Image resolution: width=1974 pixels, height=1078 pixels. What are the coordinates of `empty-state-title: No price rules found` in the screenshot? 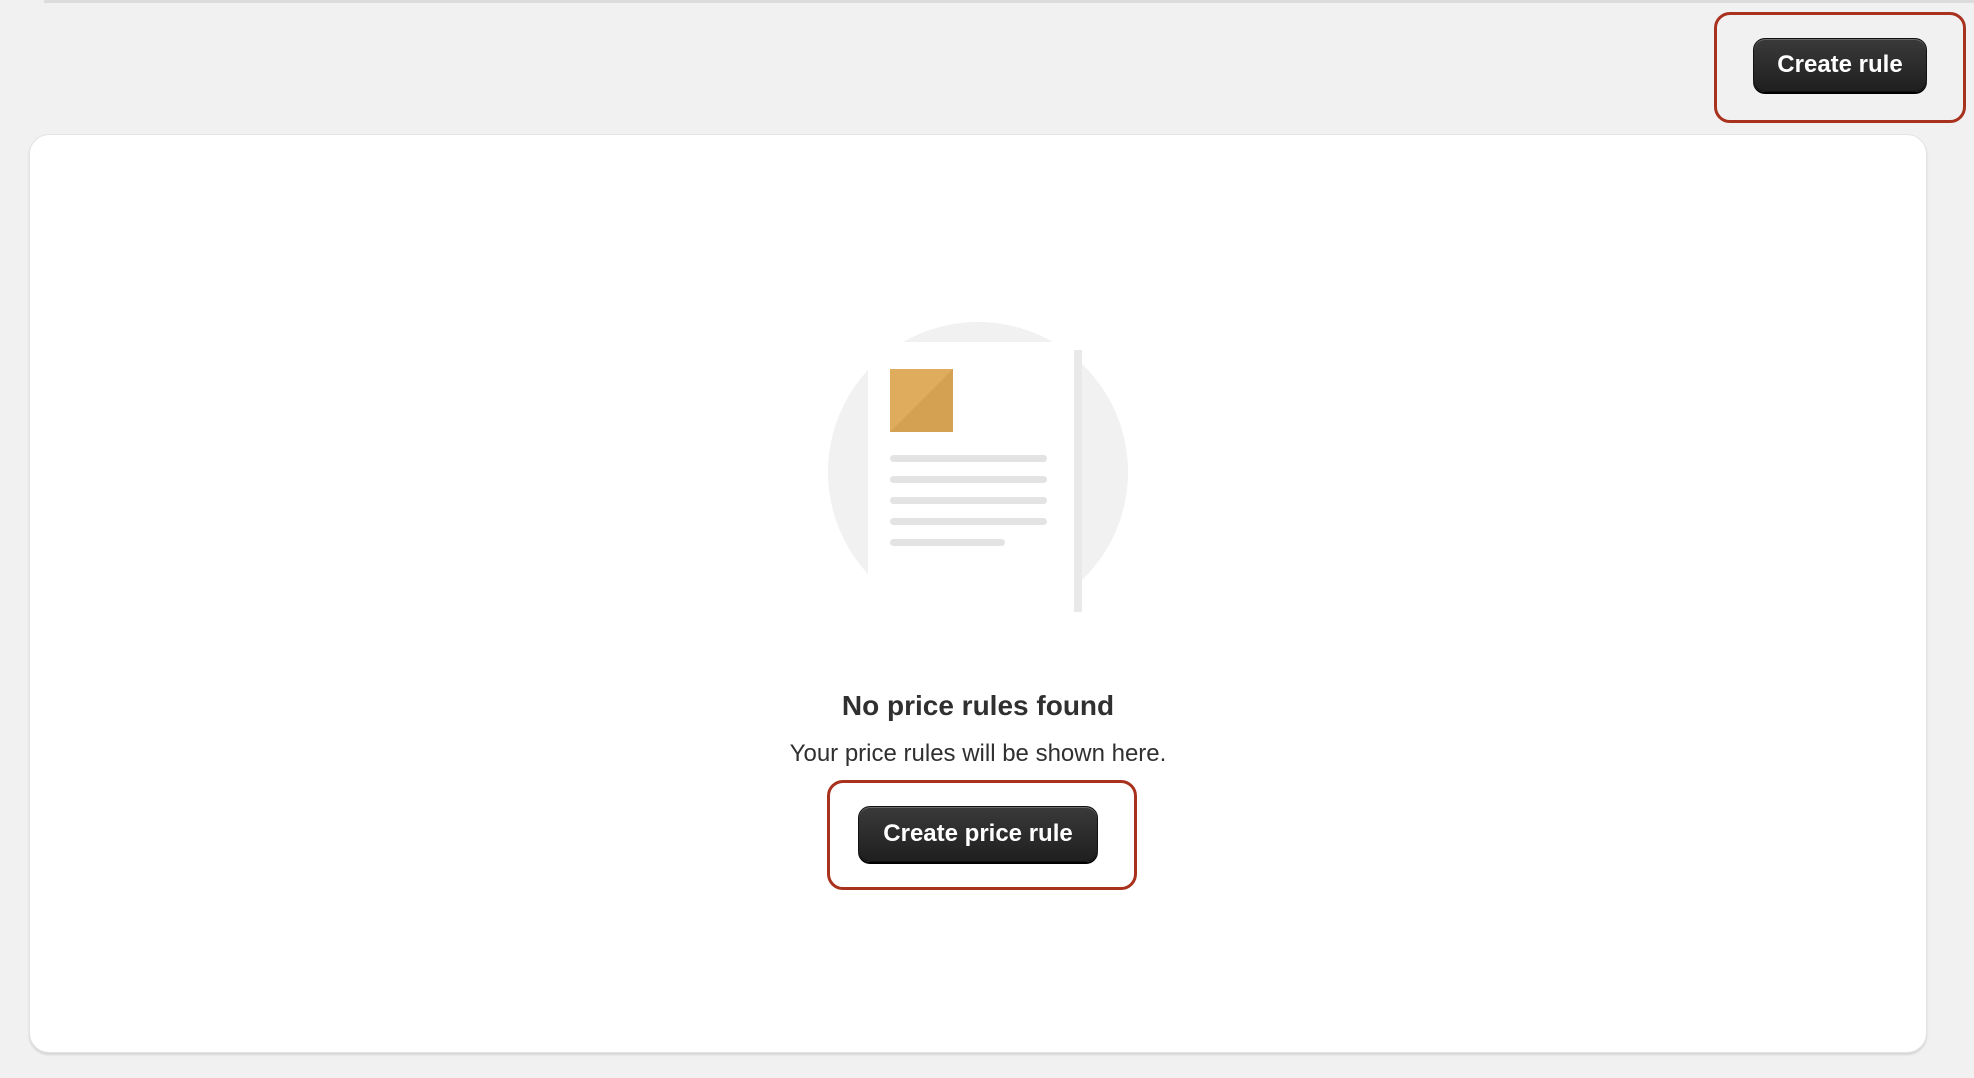 It's located at (978, 705).